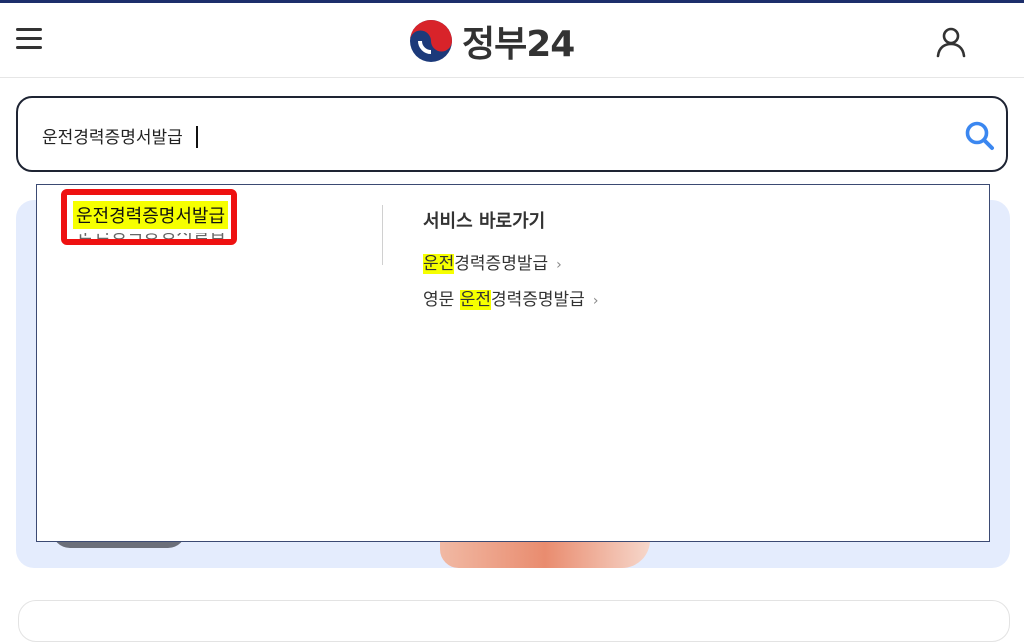  I want to click on shortcut-link: 운전경력증명발급 ›, so click(492, 261).